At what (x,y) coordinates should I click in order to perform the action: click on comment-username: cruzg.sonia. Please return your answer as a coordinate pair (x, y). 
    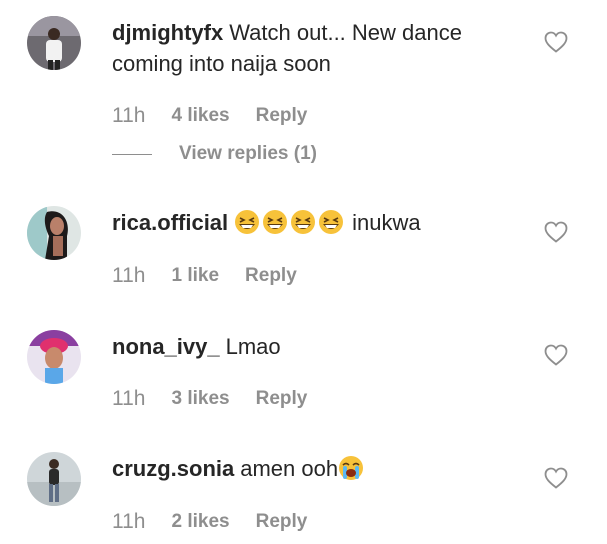
    Looking at the image, I should click on (173, 468).